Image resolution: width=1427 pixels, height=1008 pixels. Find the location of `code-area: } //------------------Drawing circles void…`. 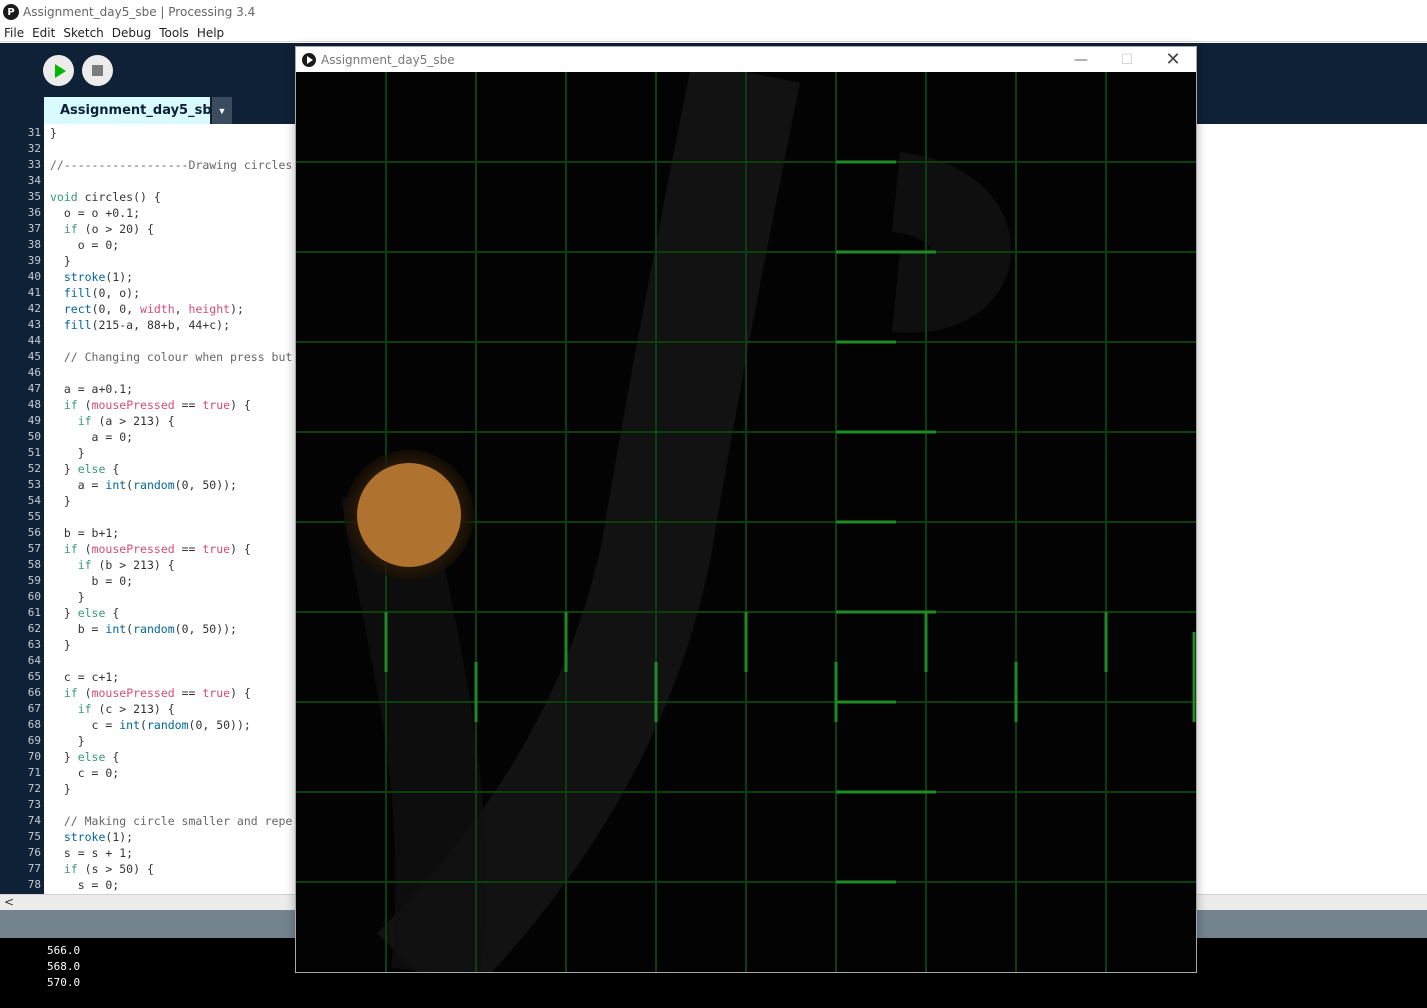

code-area: } //------------------Drawing circles void… is located at coordinates (175, 509).